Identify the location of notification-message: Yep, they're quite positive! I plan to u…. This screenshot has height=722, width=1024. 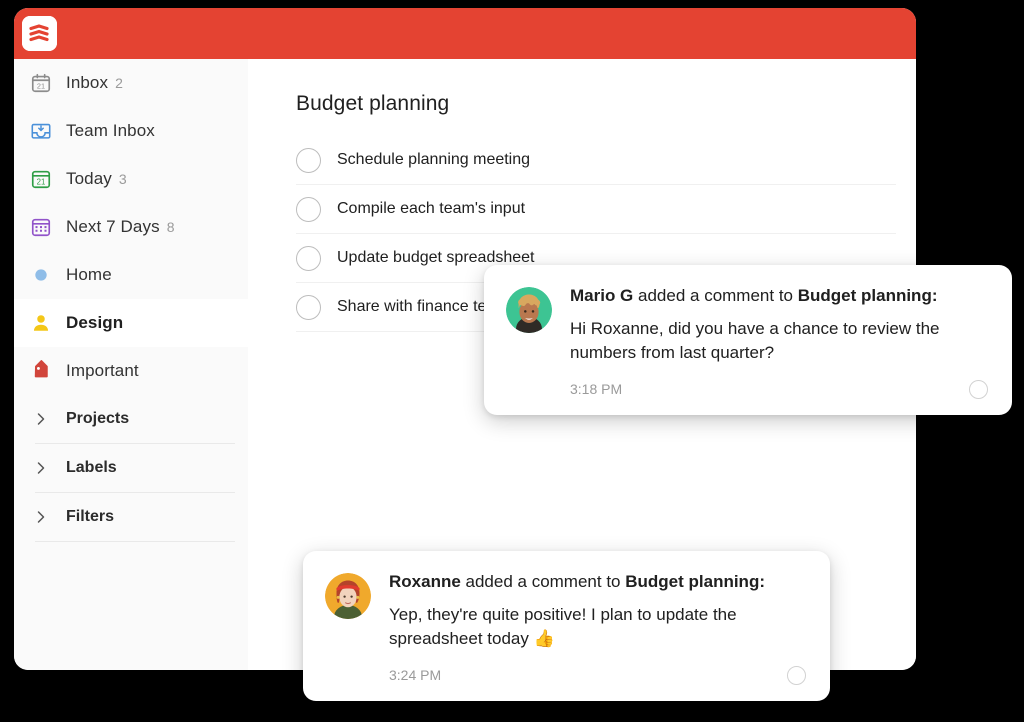
(597, 627).